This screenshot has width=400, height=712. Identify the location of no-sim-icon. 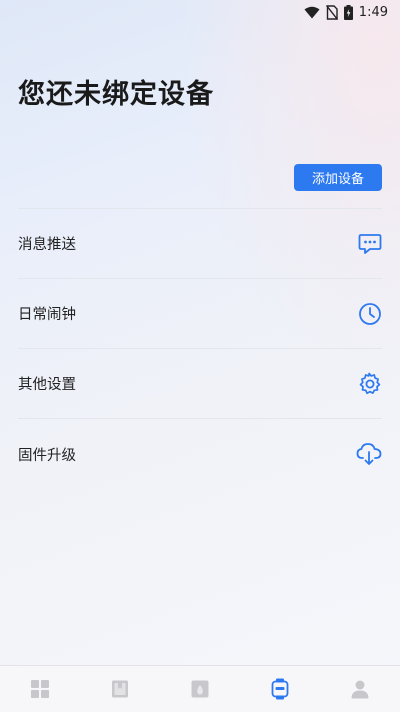
(331, 12).